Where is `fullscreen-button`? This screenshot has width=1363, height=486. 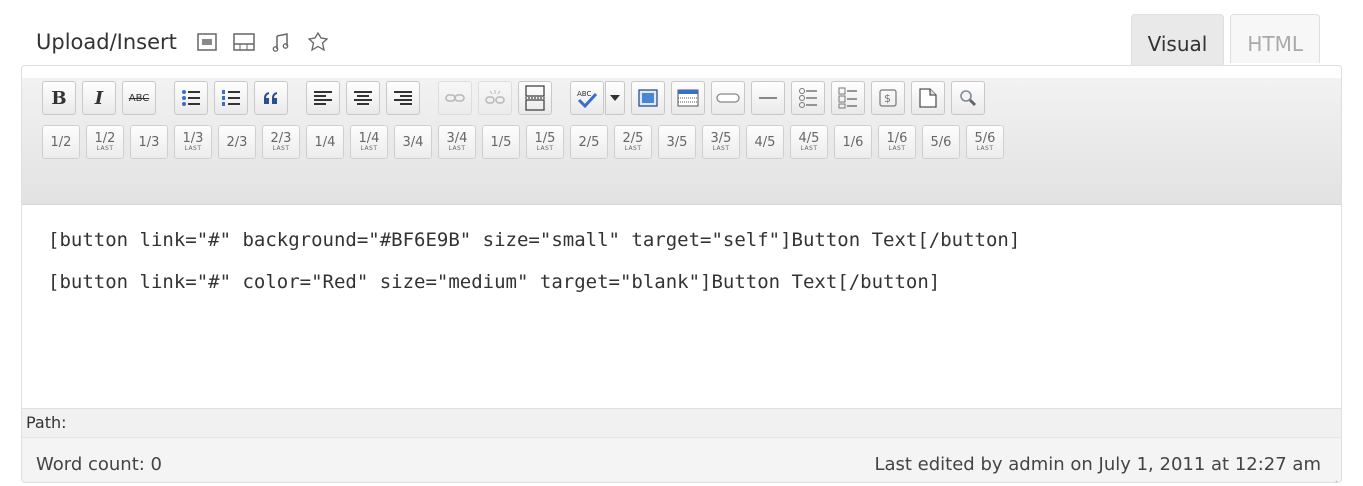
fullscreen-button is located at coordinates (648, 98).